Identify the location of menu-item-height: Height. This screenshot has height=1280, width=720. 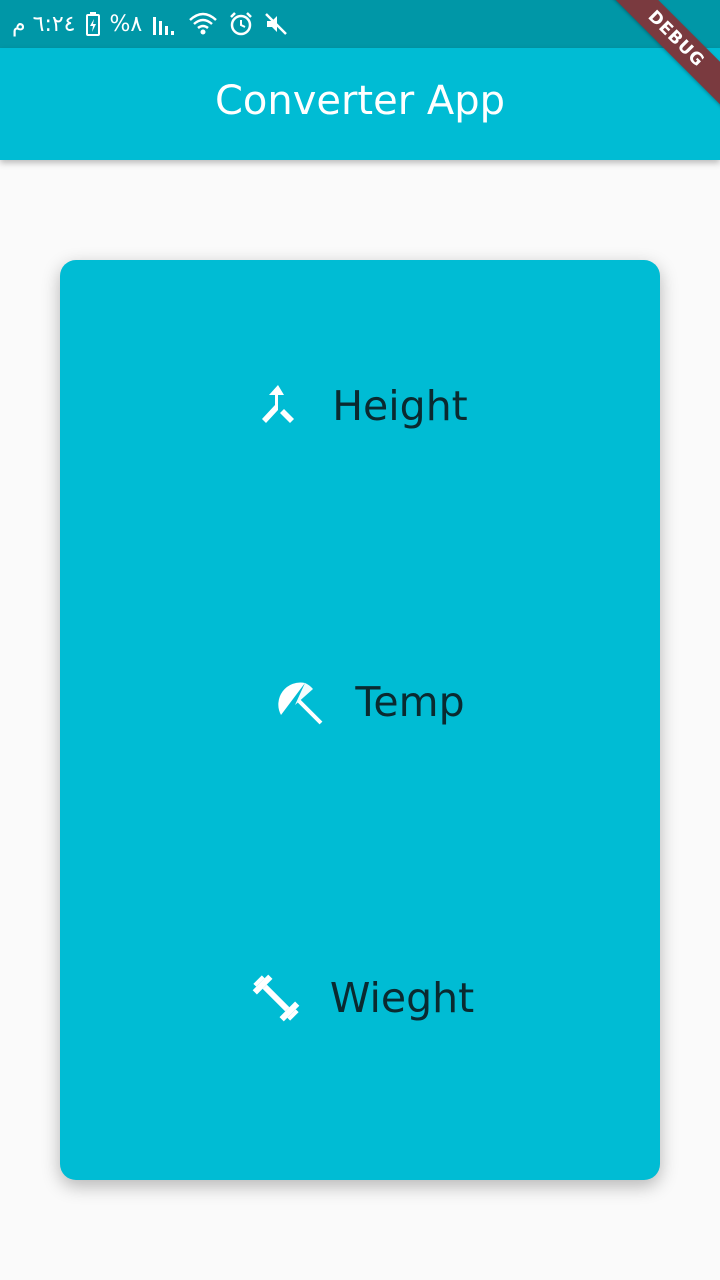
(360, 406).